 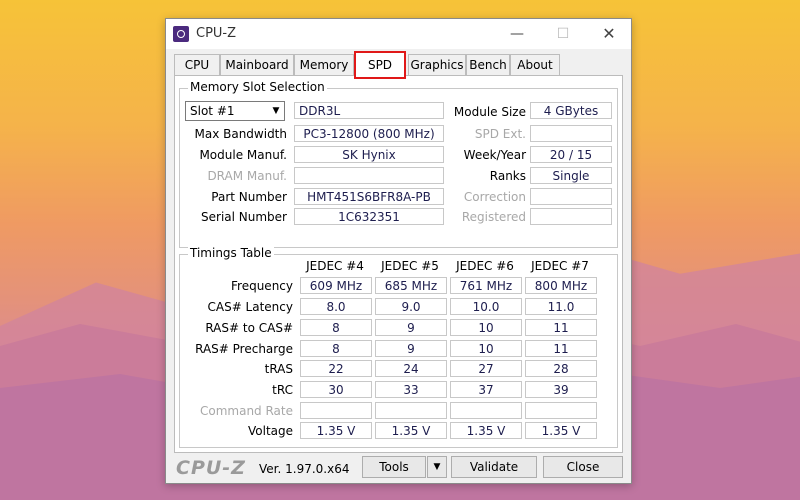 What do you see at coordinates (250, 307) in the screenshot?
I see `cas-latency-label: CAS# Latency` at bounding box center [250, 307].